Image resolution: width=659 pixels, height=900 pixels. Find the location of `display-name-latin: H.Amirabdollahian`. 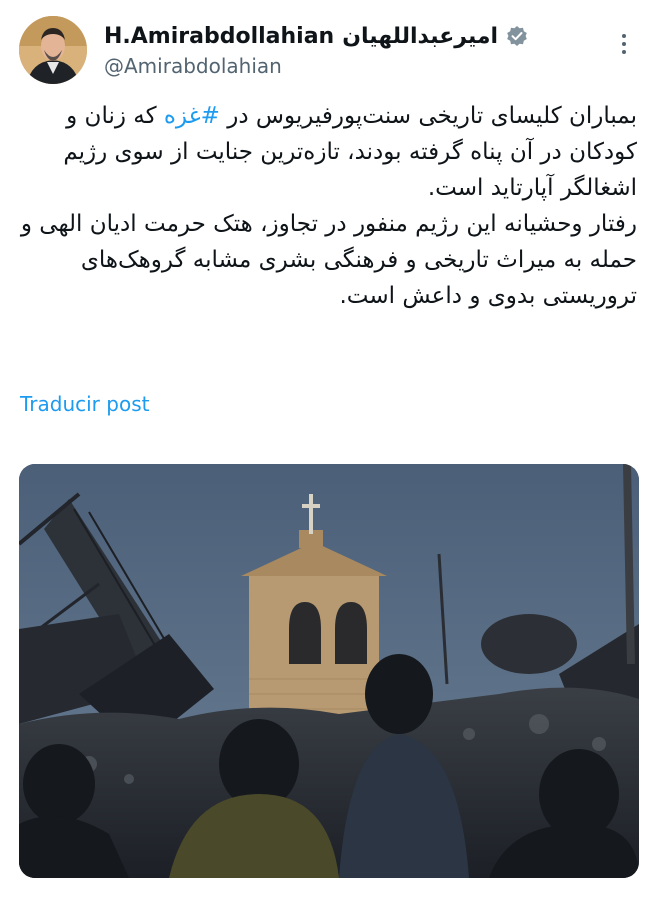

display-name-latin: H.Amirabdollahian is located at coordinates (219, 36).